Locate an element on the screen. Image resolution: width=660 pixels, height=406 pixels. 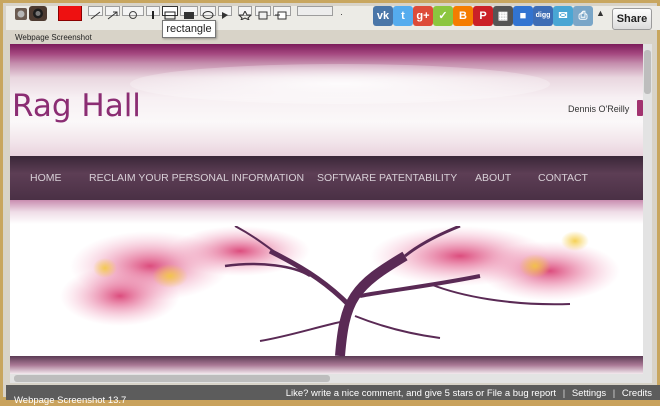
nav-item-contact: CONTACT is located at coordinates (563, 178).